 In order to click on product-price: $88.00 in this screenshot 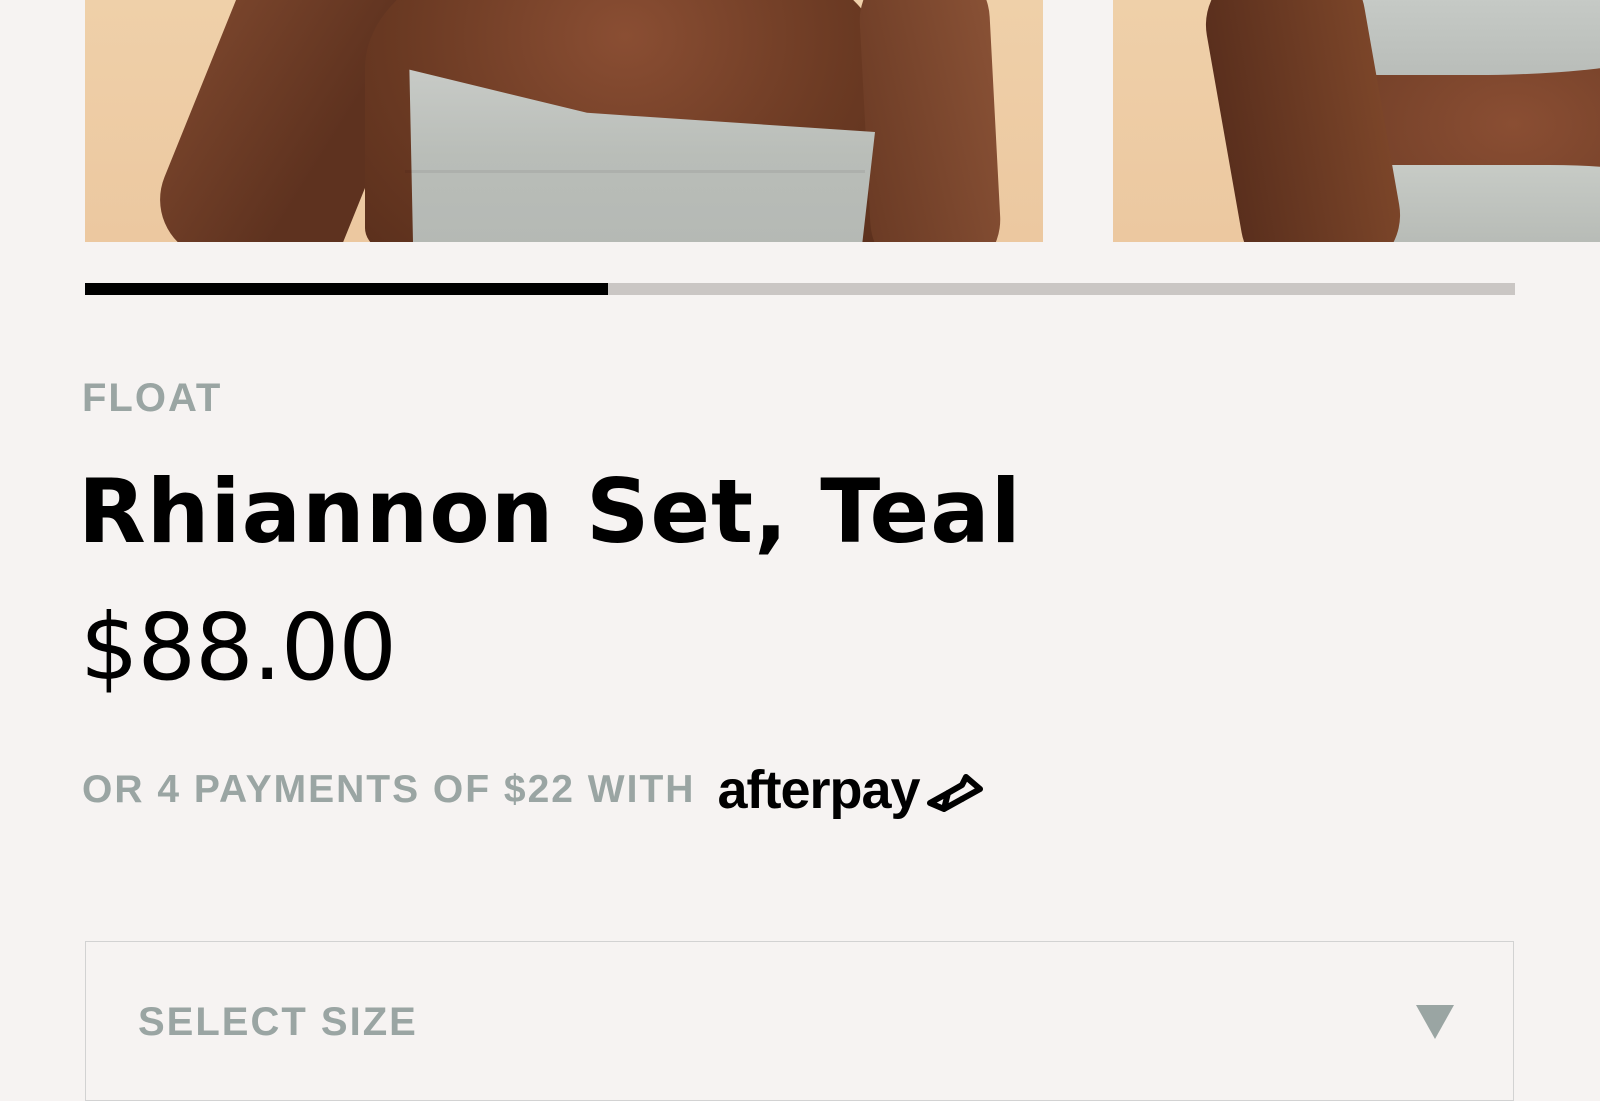, I will do `click(238, 647)`.